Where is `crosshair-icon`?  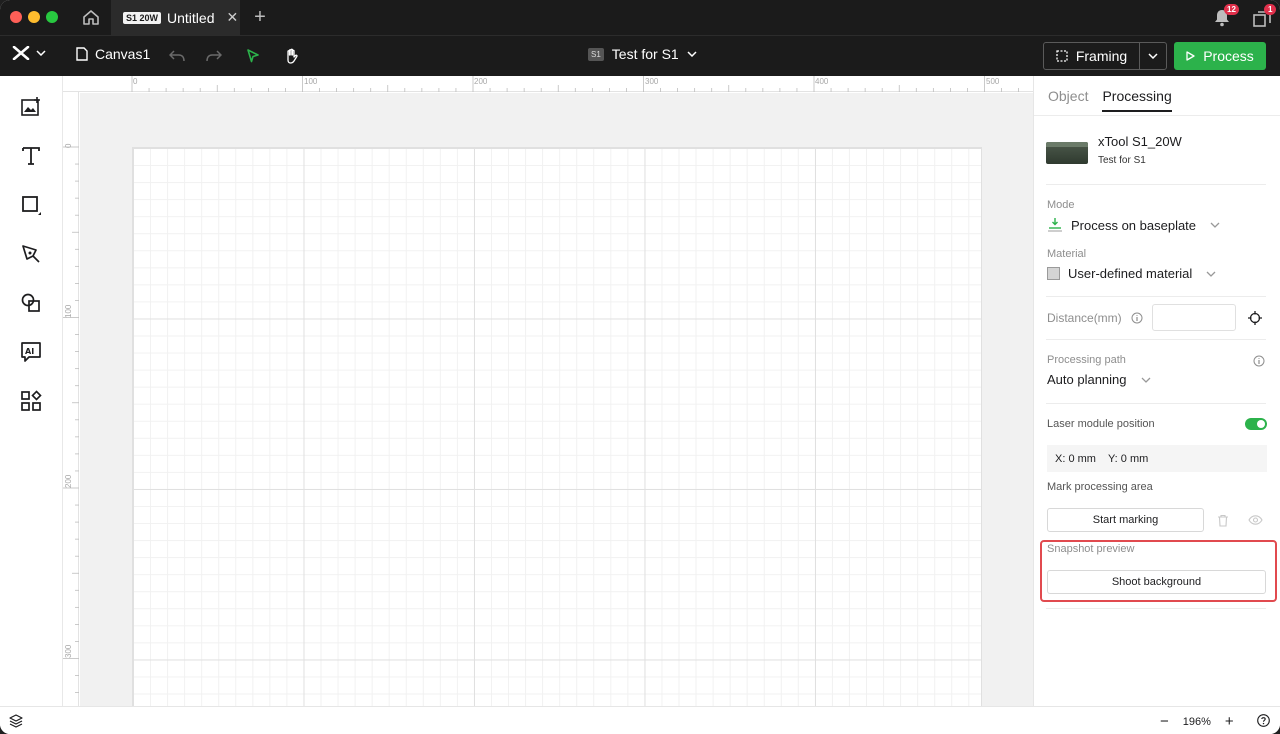 crosshair-icon is located at coordinates (1255, 318).